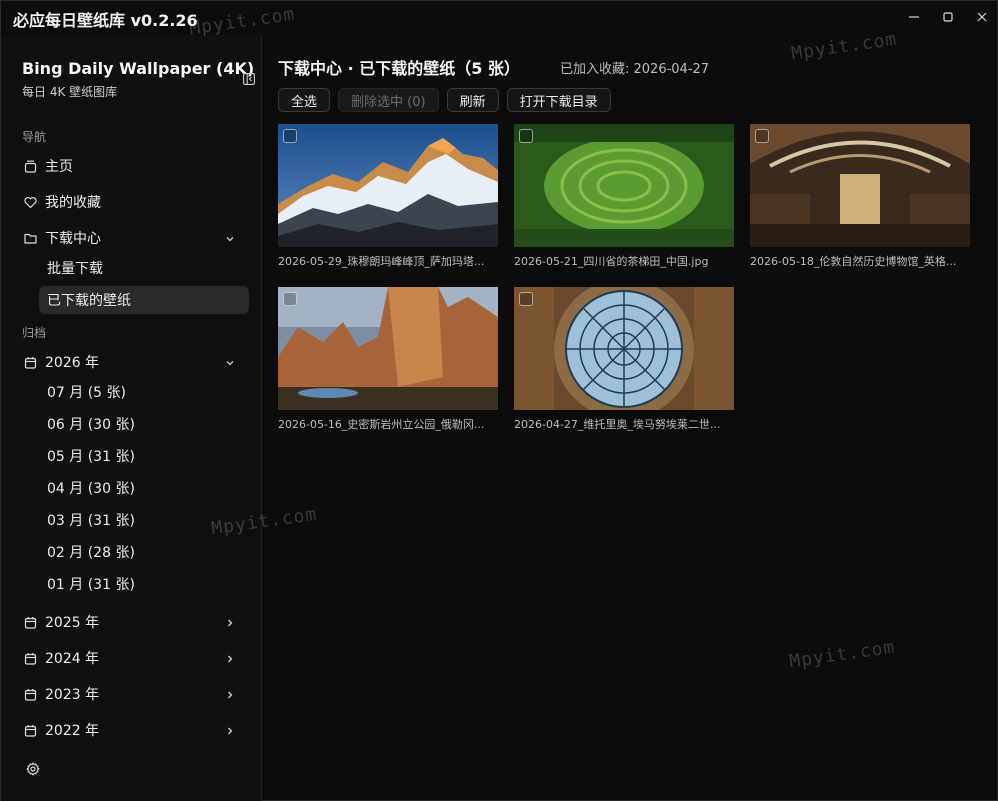  What do you see at coordinates (388, 100) in the screenshot?
I see `delete-selected-button: 删除选中 (0)` at bounding box center [388, 100].